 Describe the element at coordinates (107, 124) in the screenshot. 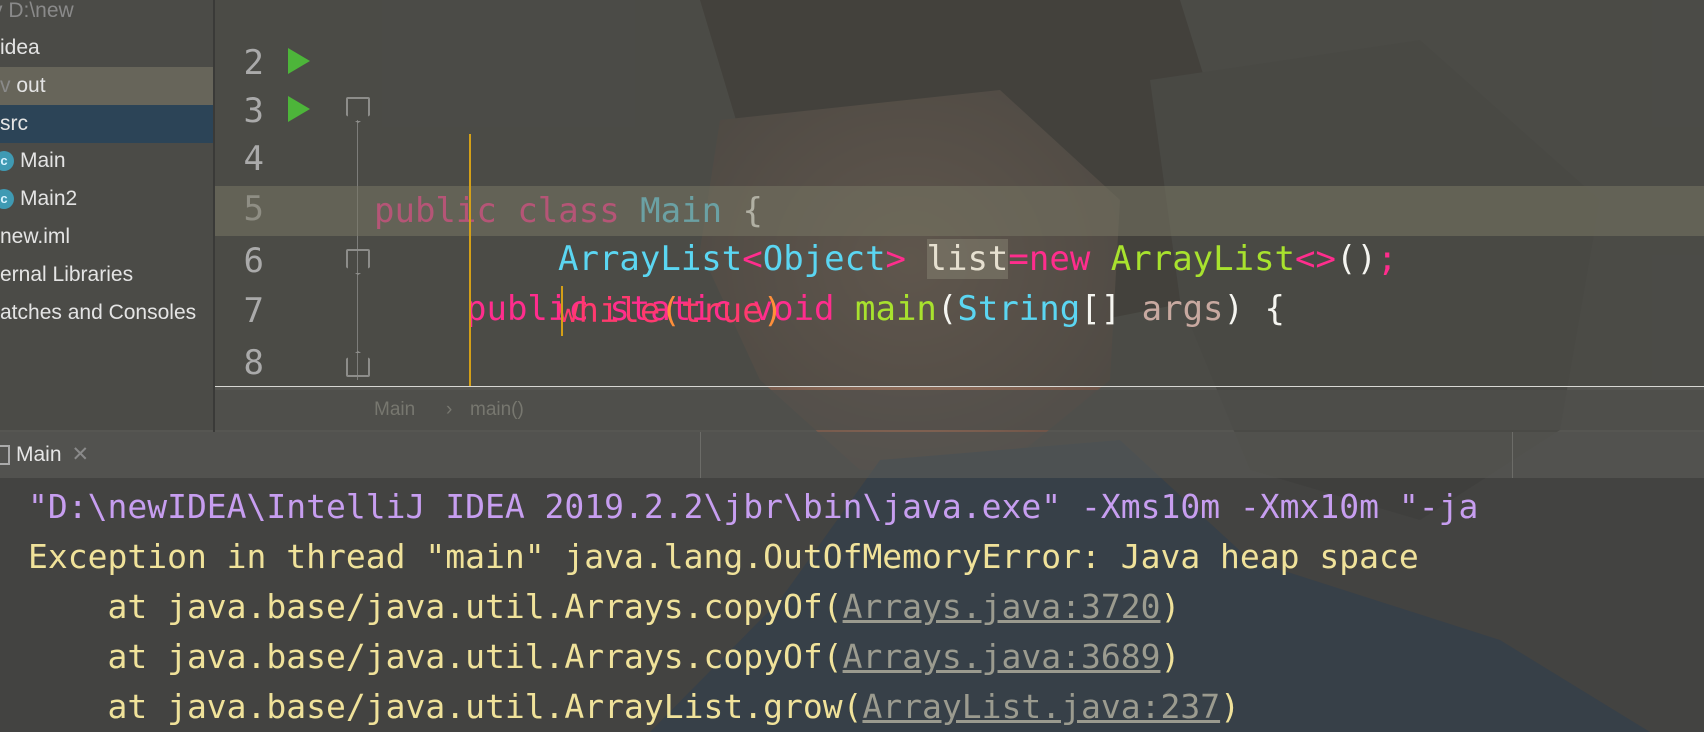

I see `tree-item-src: src` at that location.